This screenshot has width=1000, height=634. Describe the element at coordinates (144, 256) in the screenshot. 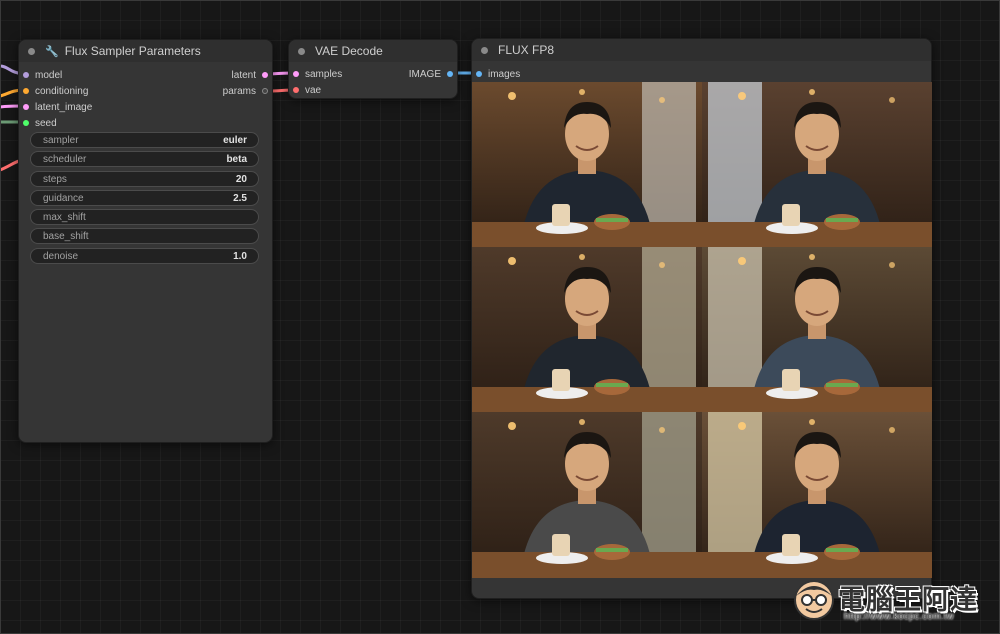

I see `widget-denoise: denoise 1.0` at that location.